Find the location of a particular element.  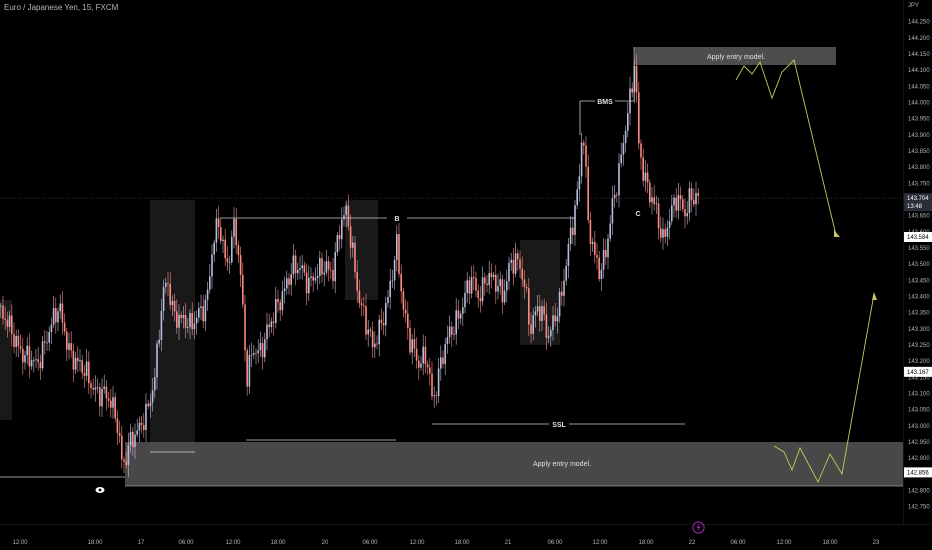

price-tick-label: 142.800 is located at coordinates (919, 491).